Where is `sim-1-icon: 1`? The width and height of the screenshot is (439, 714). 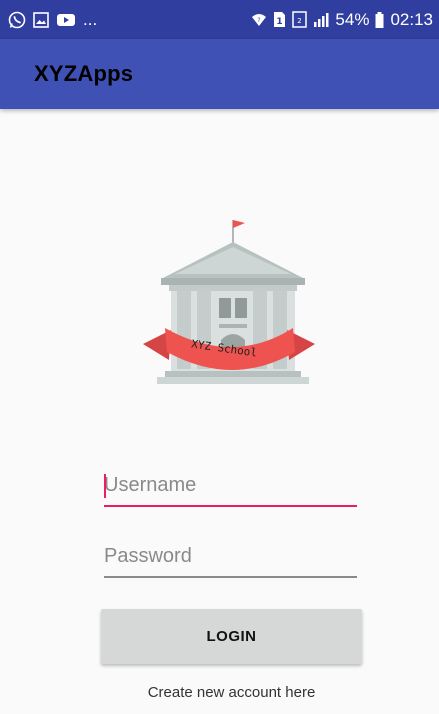 sim-1-icon: 1 is located at coordinates (279, 19).